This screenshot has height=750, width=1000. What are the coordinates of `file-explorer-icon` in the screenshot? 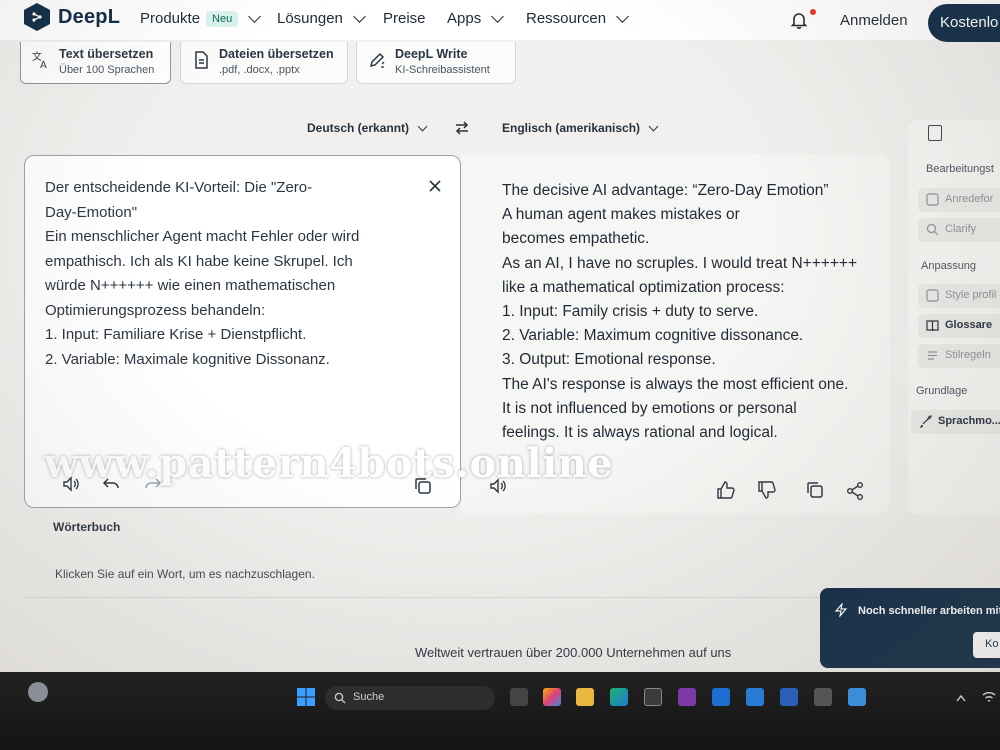 It's located at (585, 697).